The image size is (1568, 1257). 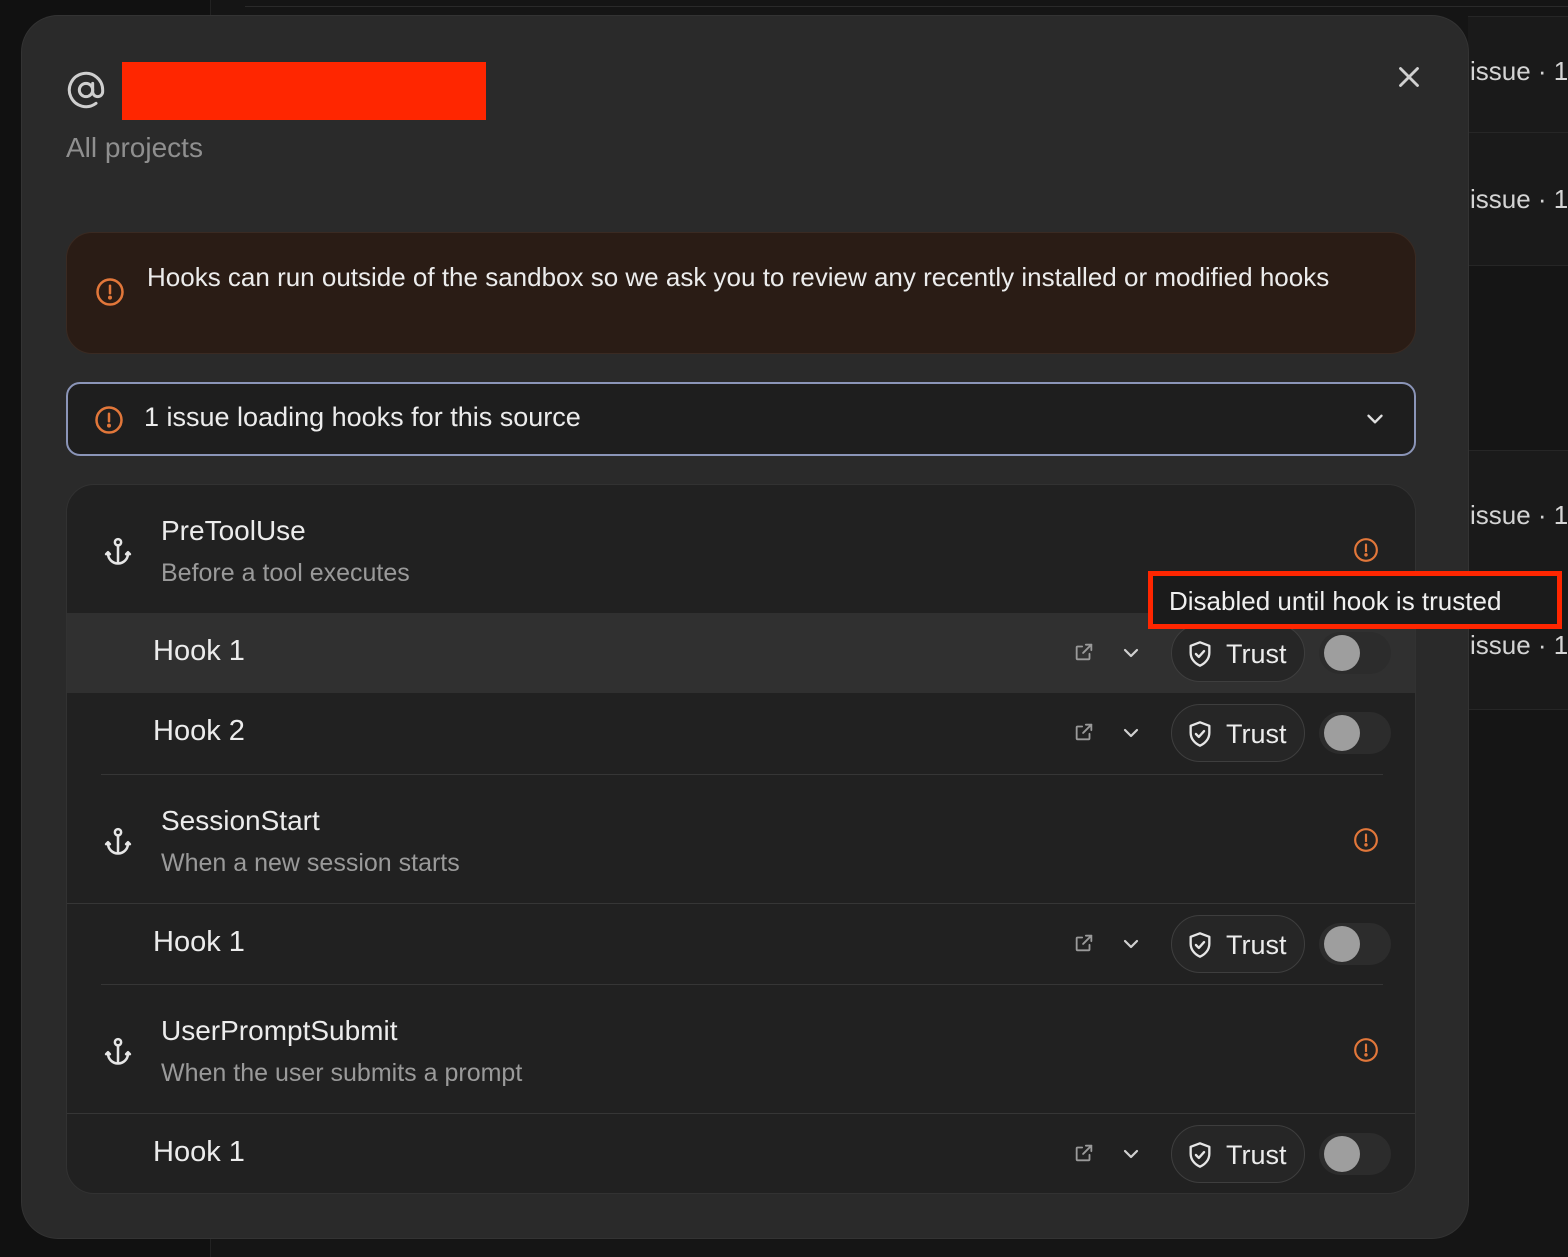 I want to click on redacted-title, so click(x=304, y=91).